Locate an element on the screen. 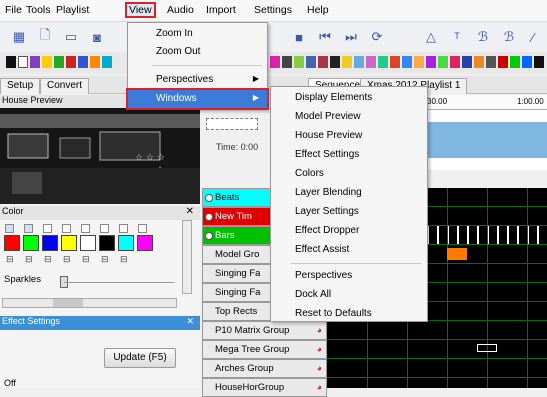 The height and width of the screenshot is (397, 547). open-folder-icon: ▭ is located at coordinates (71, 37).